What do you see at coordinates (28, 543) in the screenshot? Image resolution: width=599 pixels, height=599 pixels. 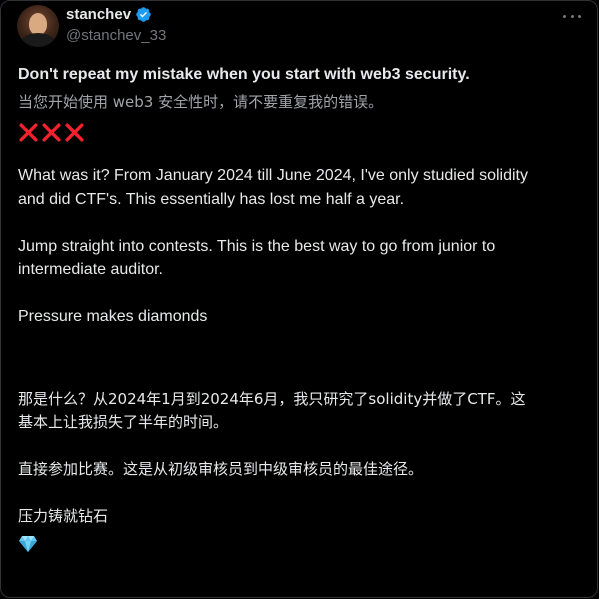 I see `gem-stone-icon` at bounding box center [28, 543].